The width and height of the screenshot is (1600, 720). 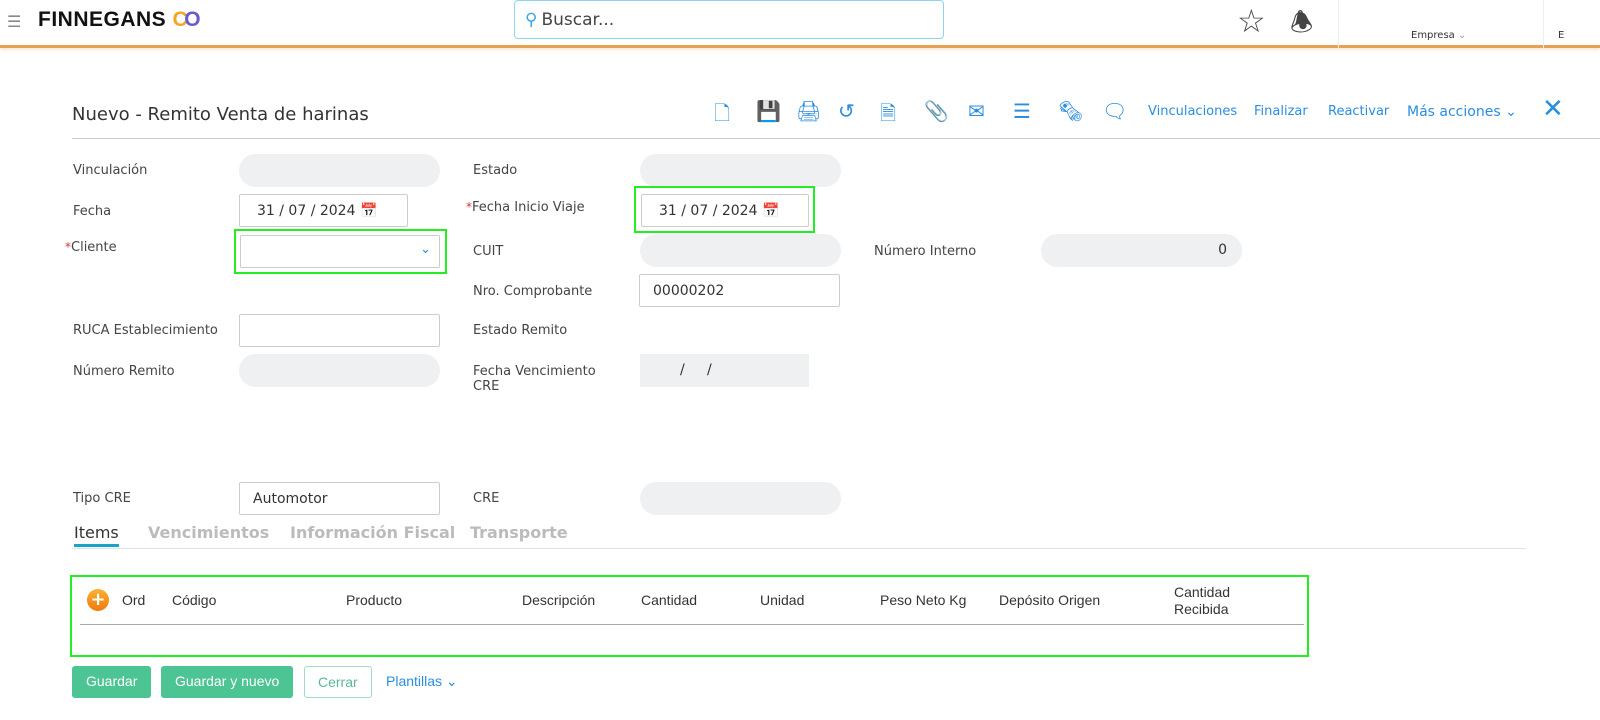 What do you see at coordinates (1022, 111) in the screenshot?
I see `checklist-icon: ☰` at bounding box center [1022, 111].